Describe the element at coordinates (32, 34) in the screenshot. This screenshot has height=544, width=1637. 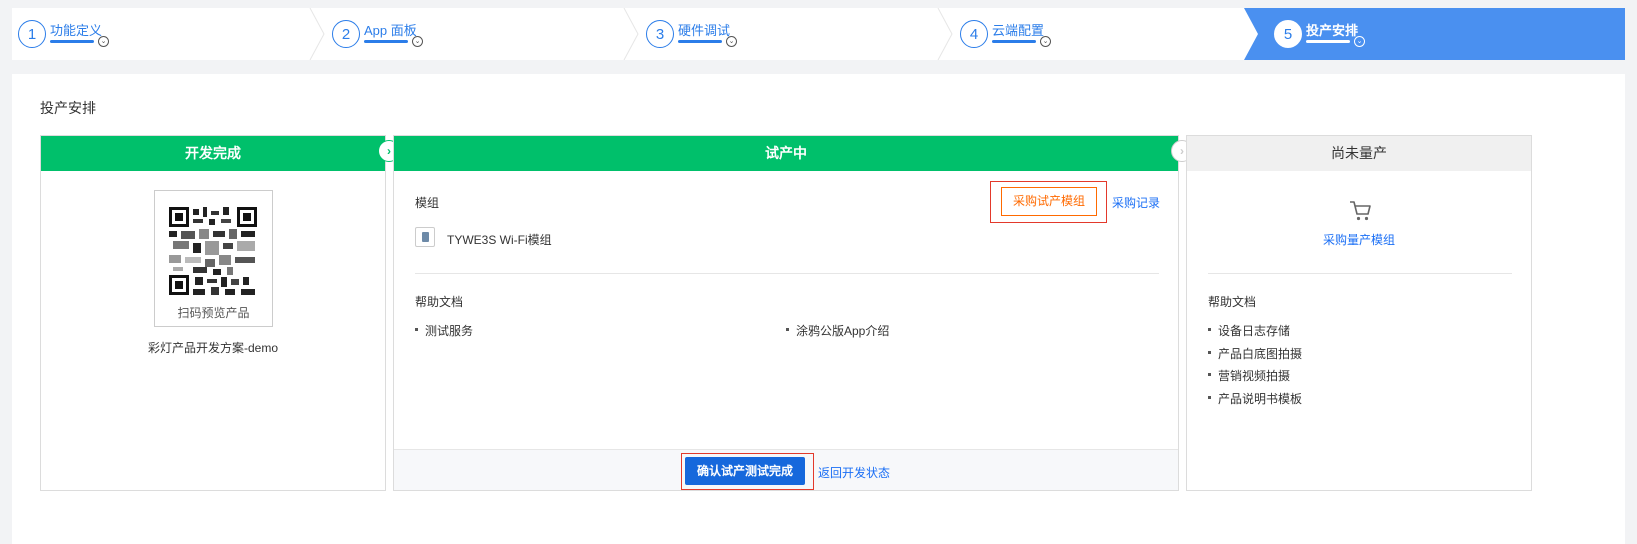
I see `step-number: 1` at that location.